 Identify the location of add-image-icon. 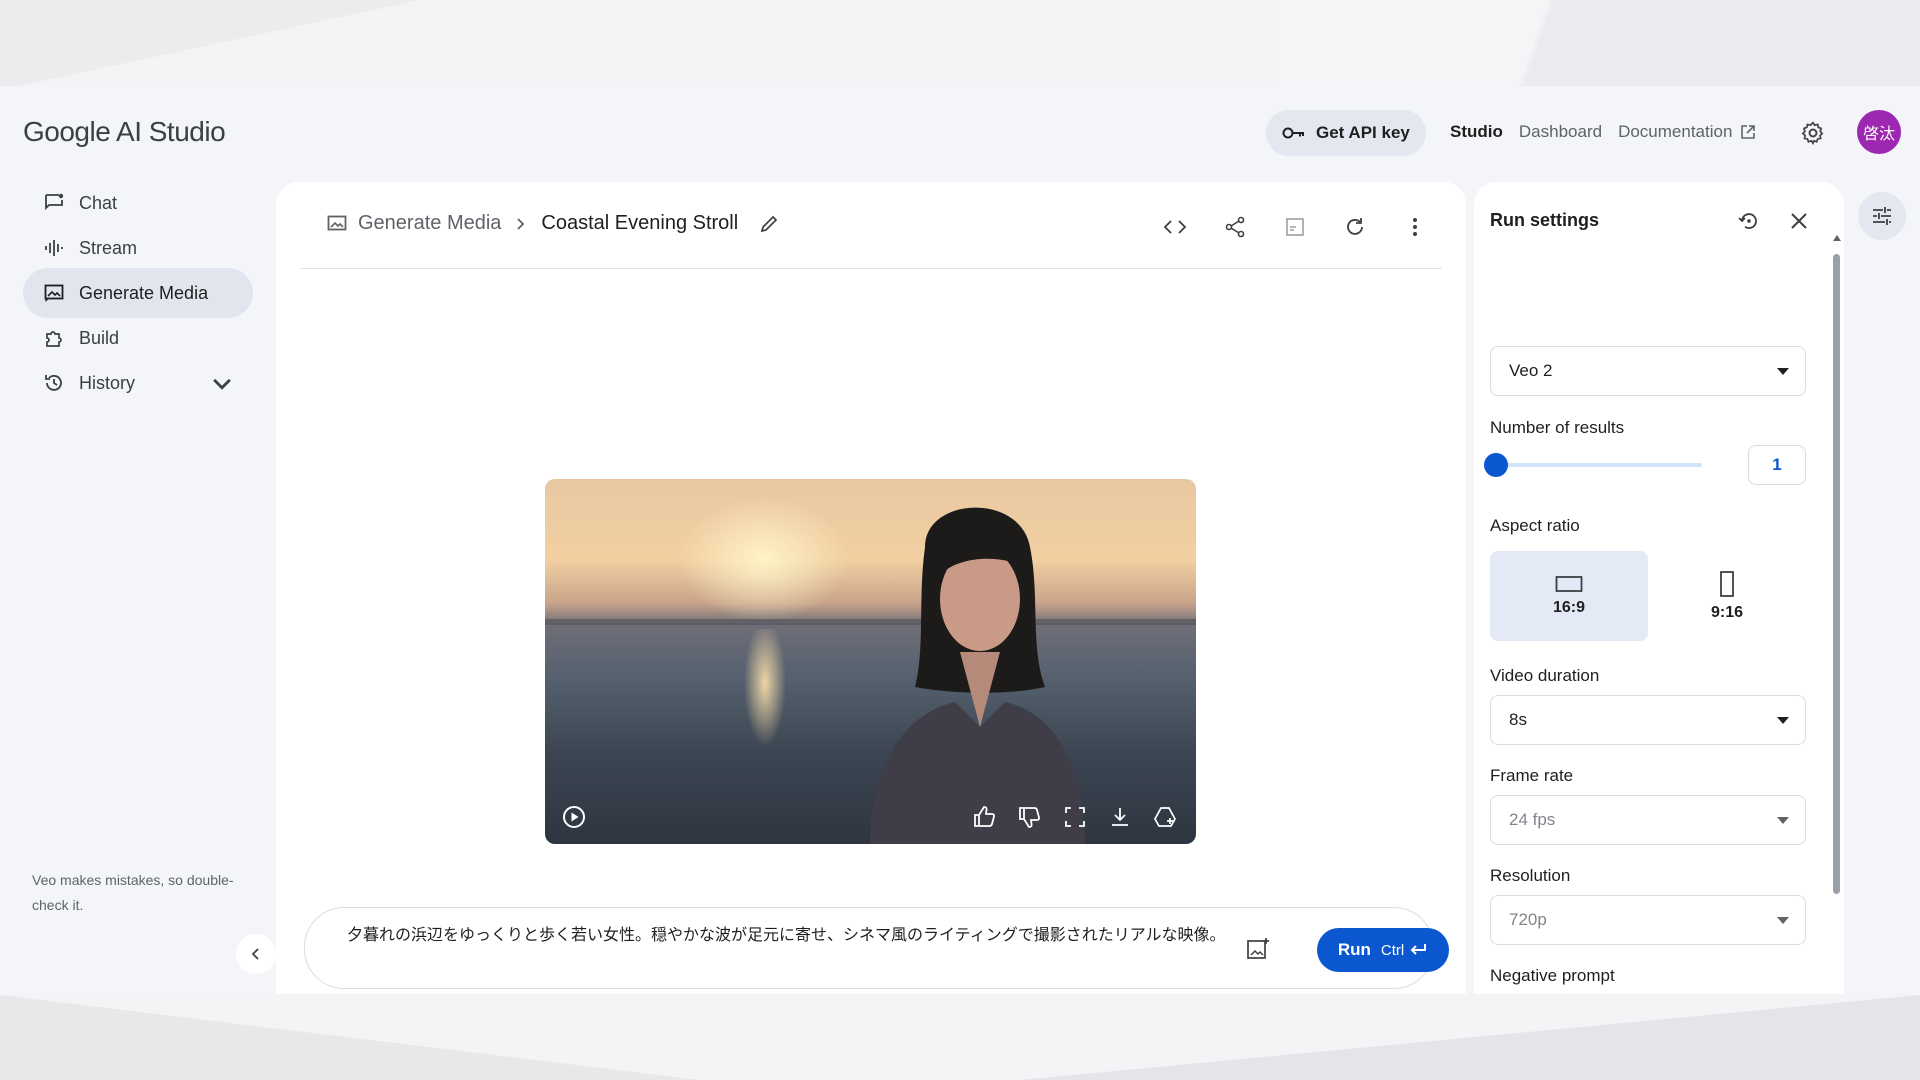
(1258, 949).